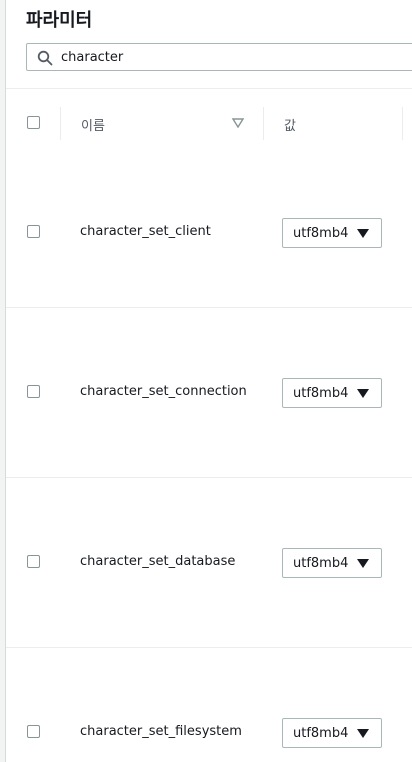 This screenshot has height=762, width=412. Describe the element at coordinates (209, 705) in the screenshot. I see `table-row: character_set_filesystem utf8mb4` at that location.